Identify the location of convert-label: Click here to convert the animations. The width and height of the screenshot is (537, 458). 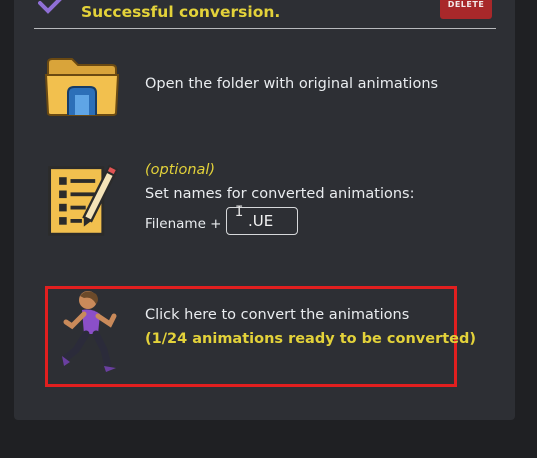
(277, 315).